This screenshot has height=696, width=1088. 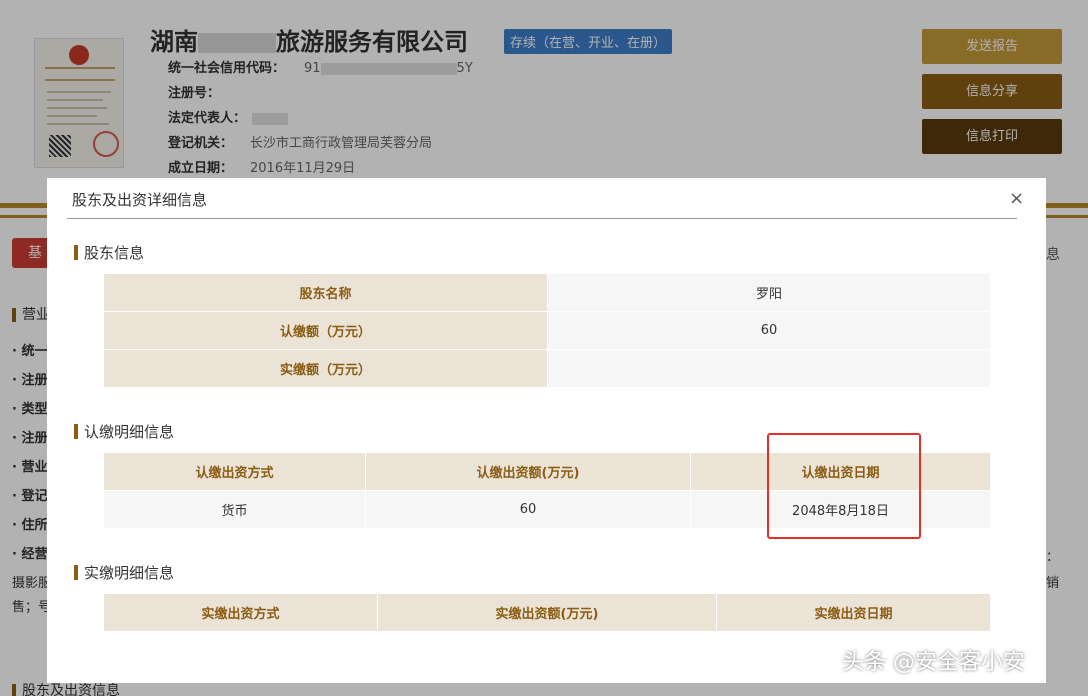 What do you see at coordinates (140, 200) in the screenshot?
I see `modal-title: 股东及出资详细信息` at bounding box center [140, 200].